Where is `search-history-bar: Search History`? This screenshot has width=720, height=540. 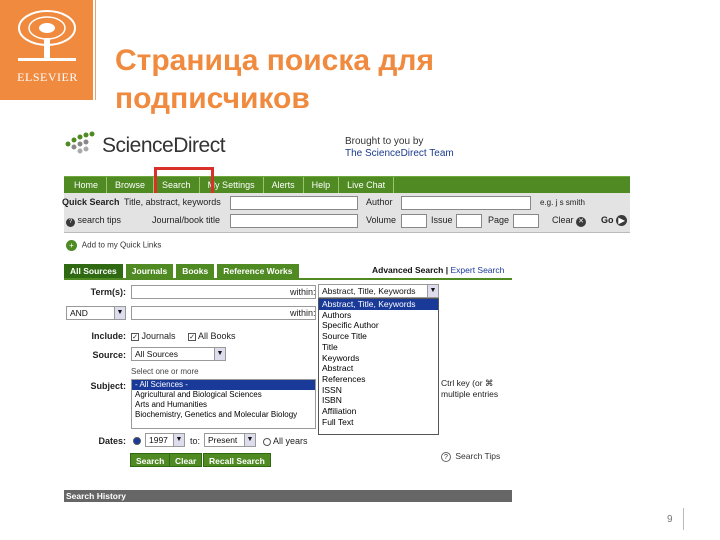
search-history-bar: Search History is located at coordinates (288, 496).